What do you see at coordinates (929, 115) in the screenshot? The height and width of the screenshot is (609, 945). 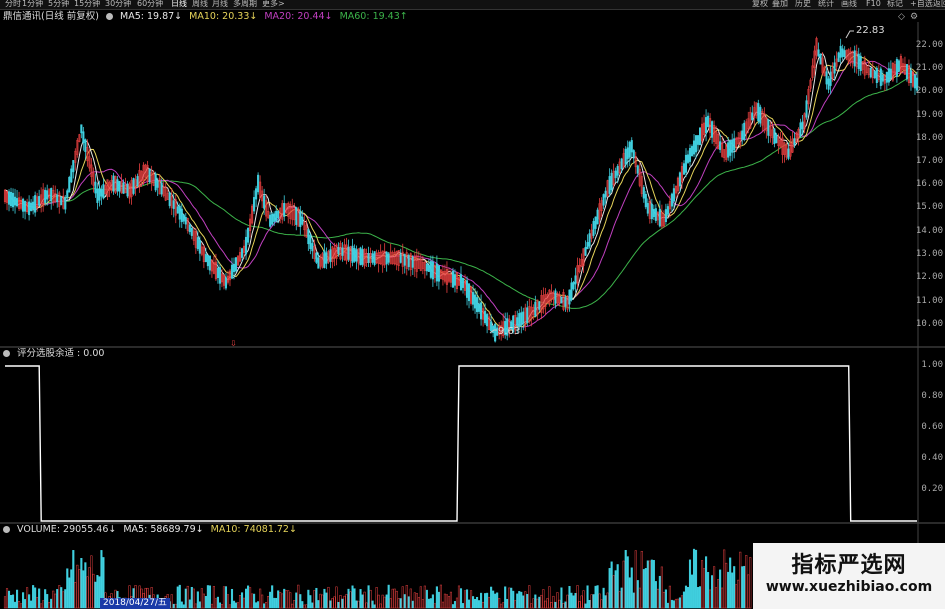 I see `price-tick: 19.00` at bounding box center [929, 115].